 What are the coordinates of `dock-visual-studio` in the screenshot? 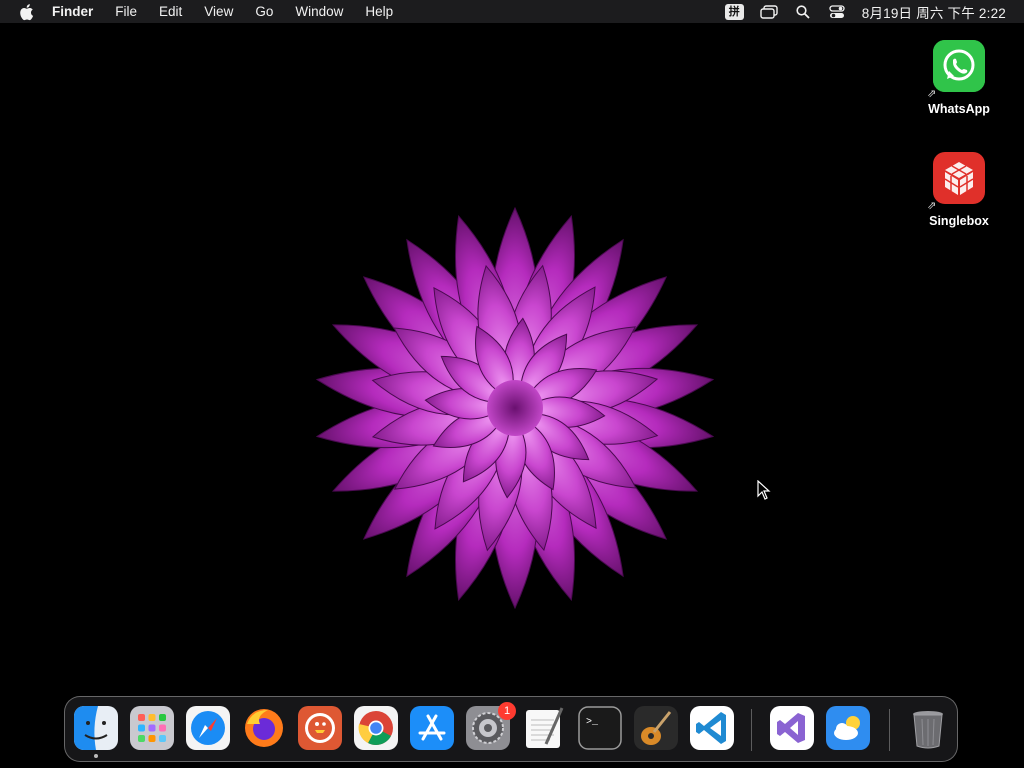 It's located at (792, 728).